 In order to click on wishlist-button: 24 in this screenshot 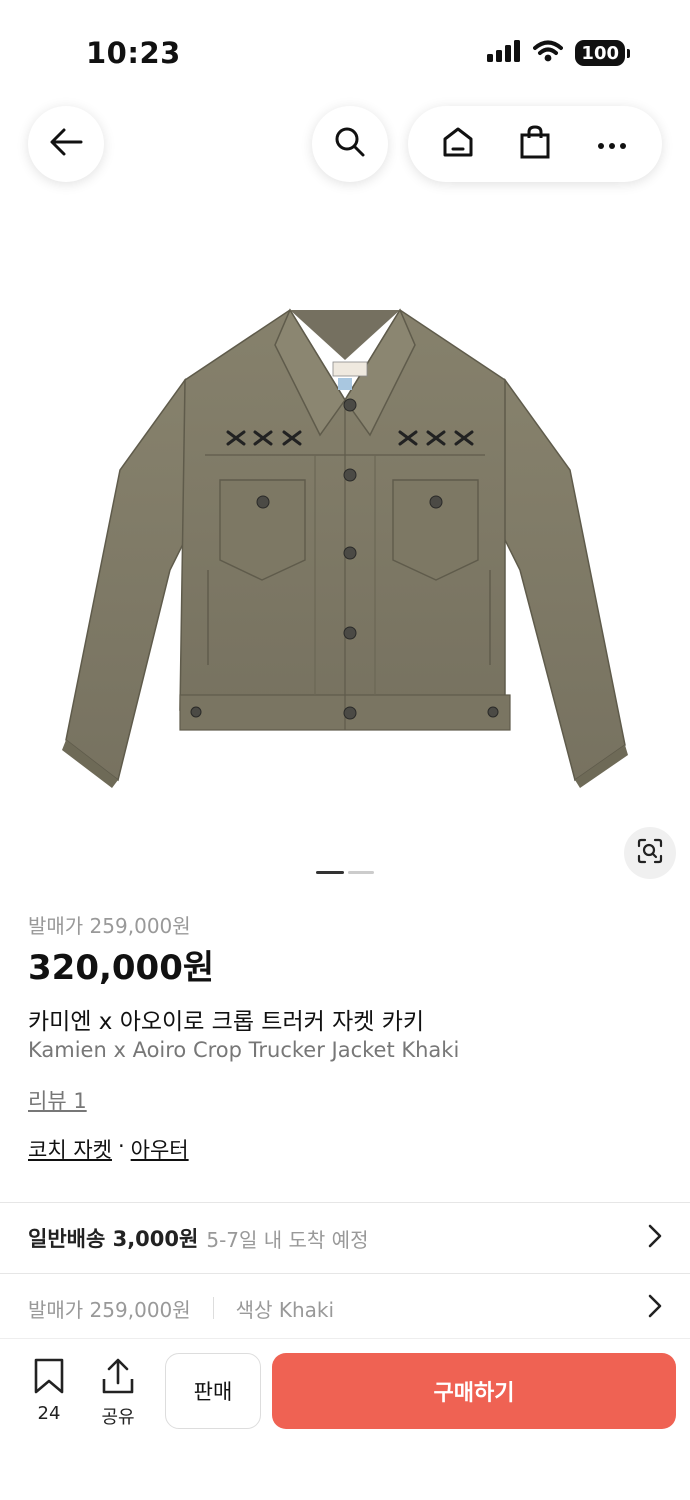, I will do `click(49, 1390)`.